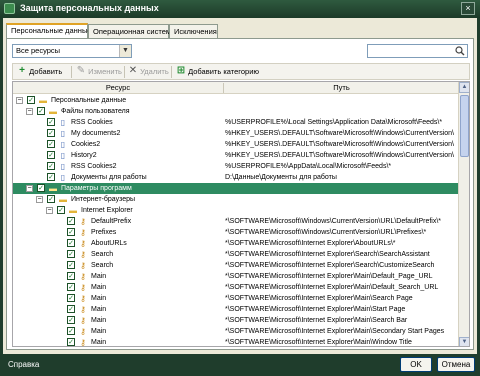  Describe the element at coordinates (125, 51) in the screenshot. I see `chevron-down-icon: ▼` at that location.